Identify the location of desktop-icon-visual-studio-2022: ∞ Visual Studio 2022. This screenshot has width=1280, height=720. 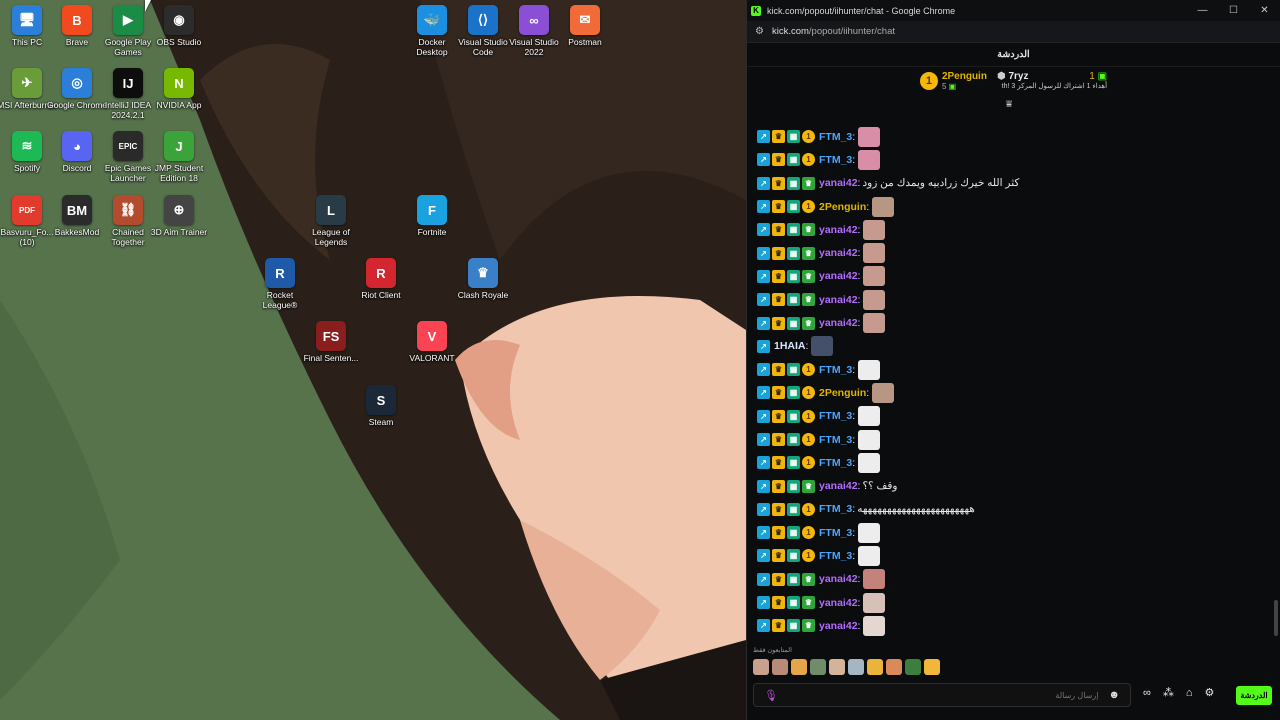
(534, 31).